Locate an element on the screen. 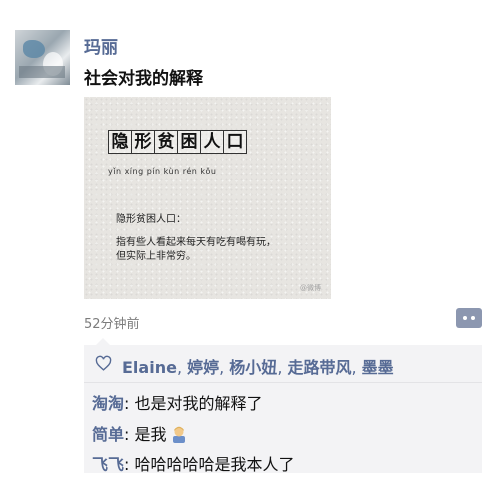 The height and width of the screenshot is (494, 500). image-pinyin: yǐn xíng pín kùn rén kǒu is located at coordinates (162, 171).